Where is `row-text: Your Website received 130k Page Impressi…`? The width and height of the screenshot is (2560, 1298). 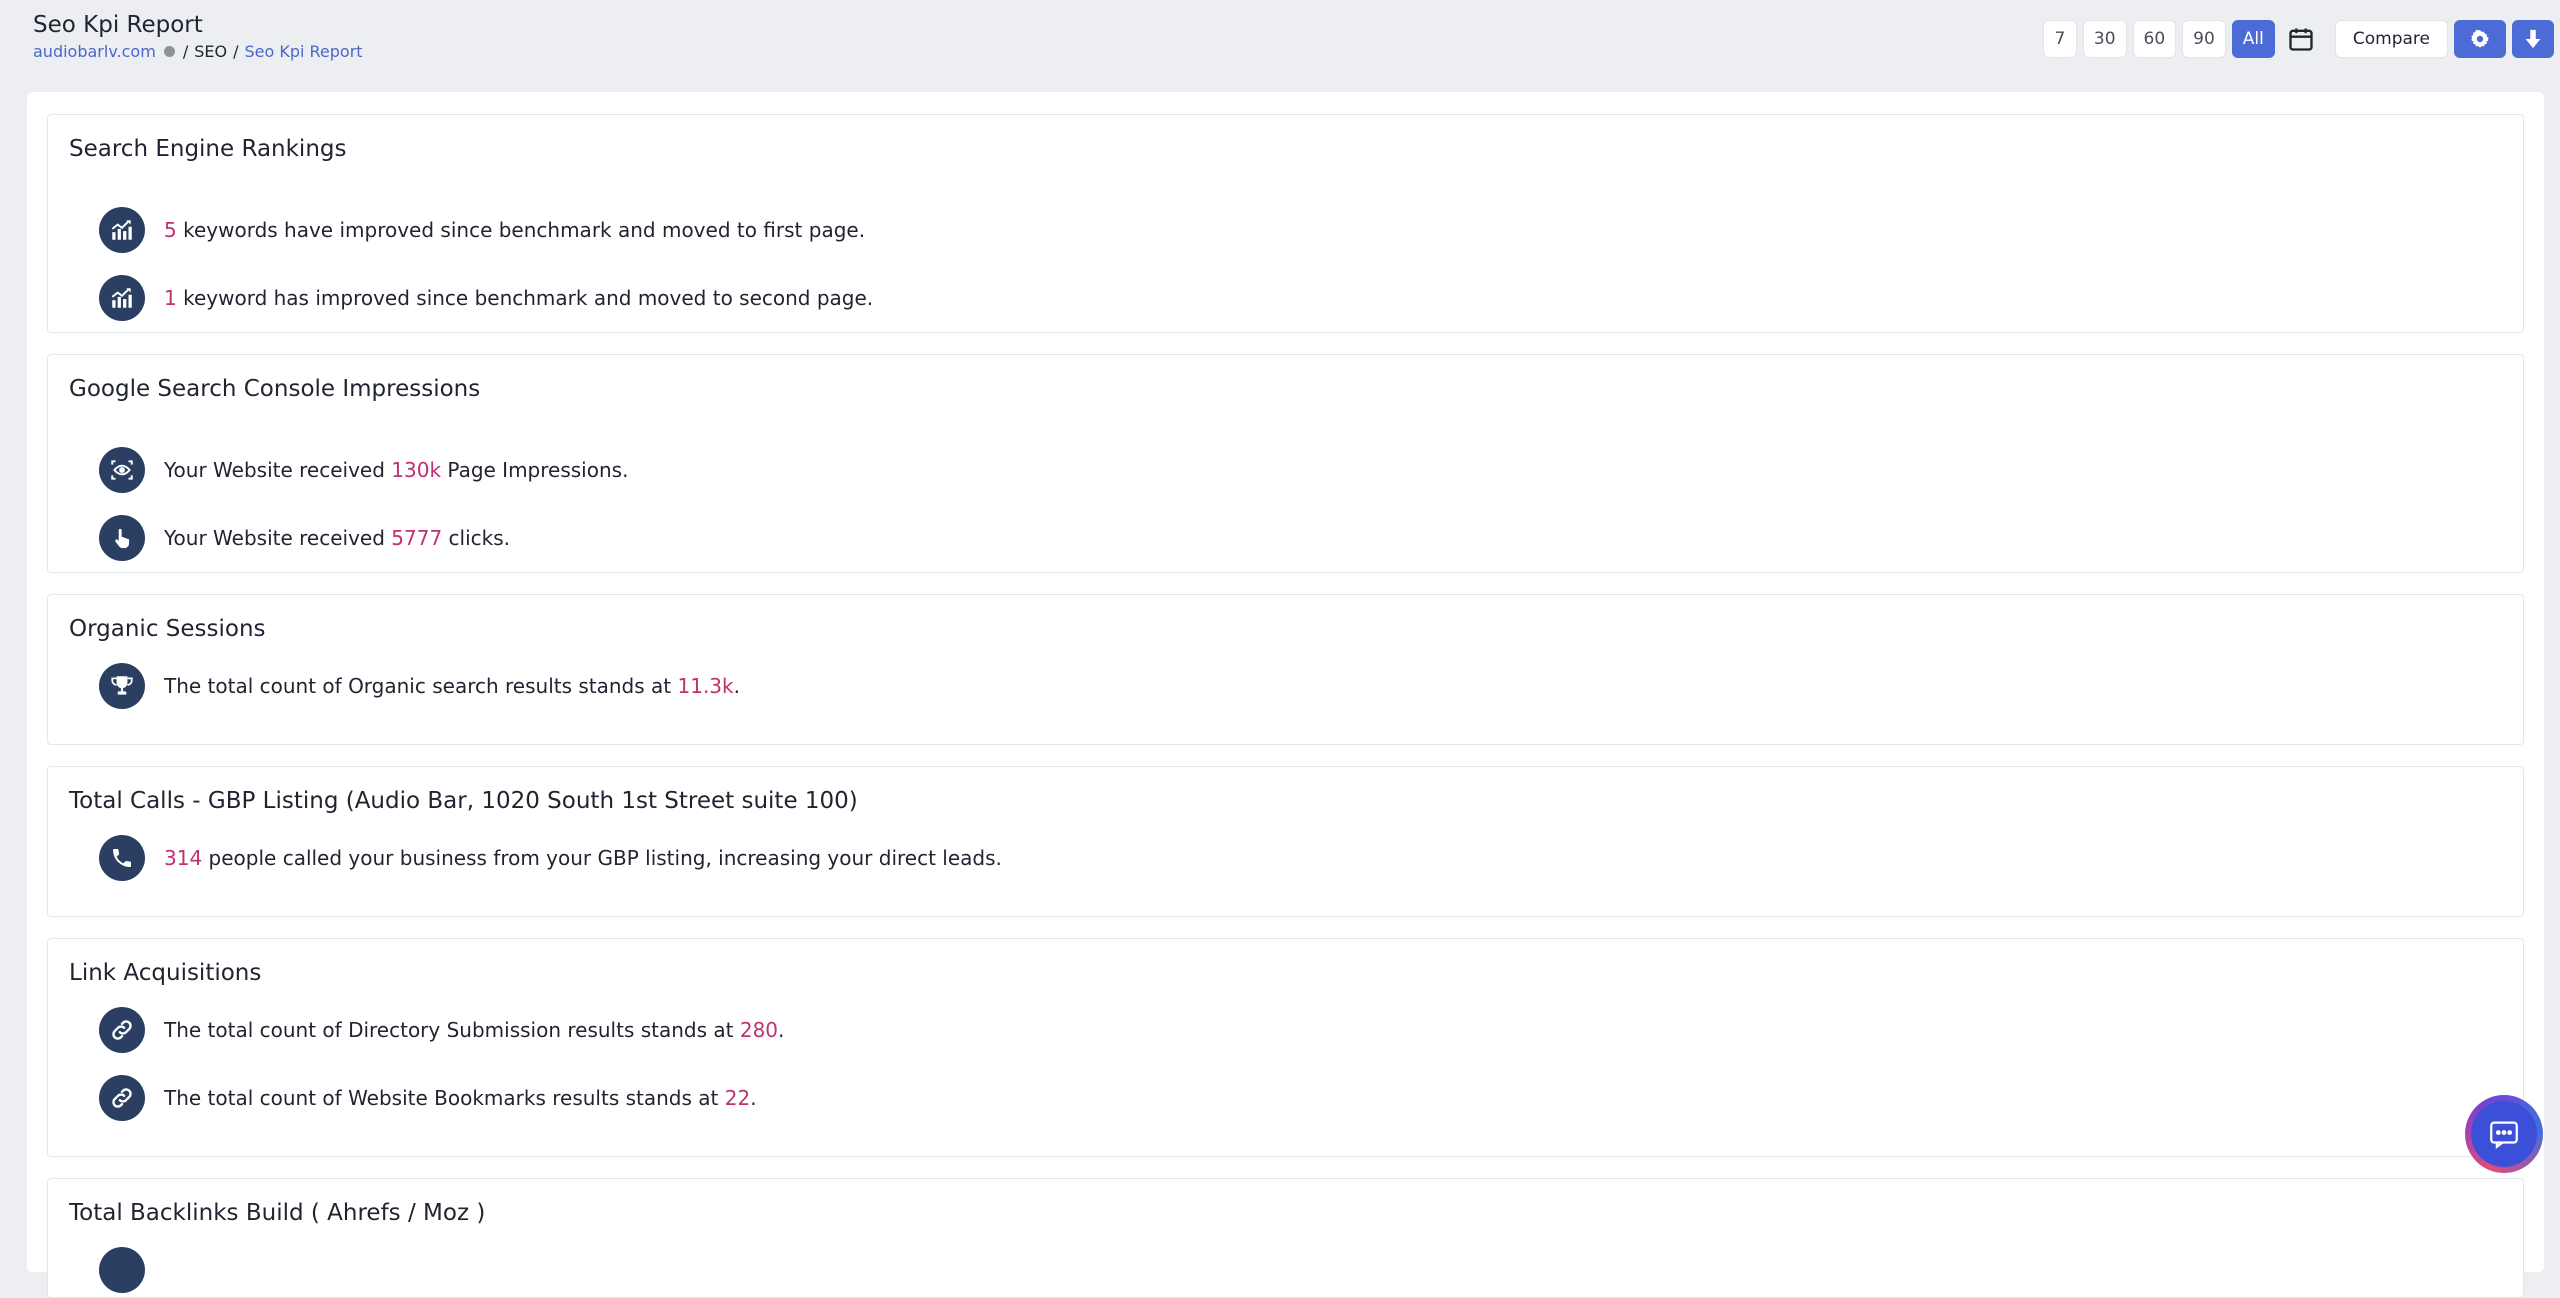
row-text: Your Website received 130k Page Impressi… is located at coordinates (396, 470).